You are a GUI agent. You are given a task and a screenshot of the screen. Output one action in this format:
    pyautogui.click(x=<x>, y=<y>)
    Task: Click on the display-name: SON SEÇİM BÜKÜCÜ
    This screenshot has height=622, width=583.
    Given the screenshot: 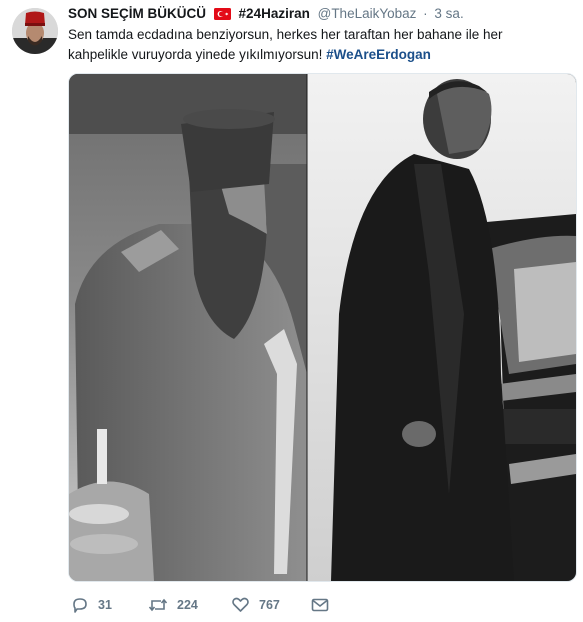 What is the action you would take?
    pyautogui.click(x=137, y=13)
    